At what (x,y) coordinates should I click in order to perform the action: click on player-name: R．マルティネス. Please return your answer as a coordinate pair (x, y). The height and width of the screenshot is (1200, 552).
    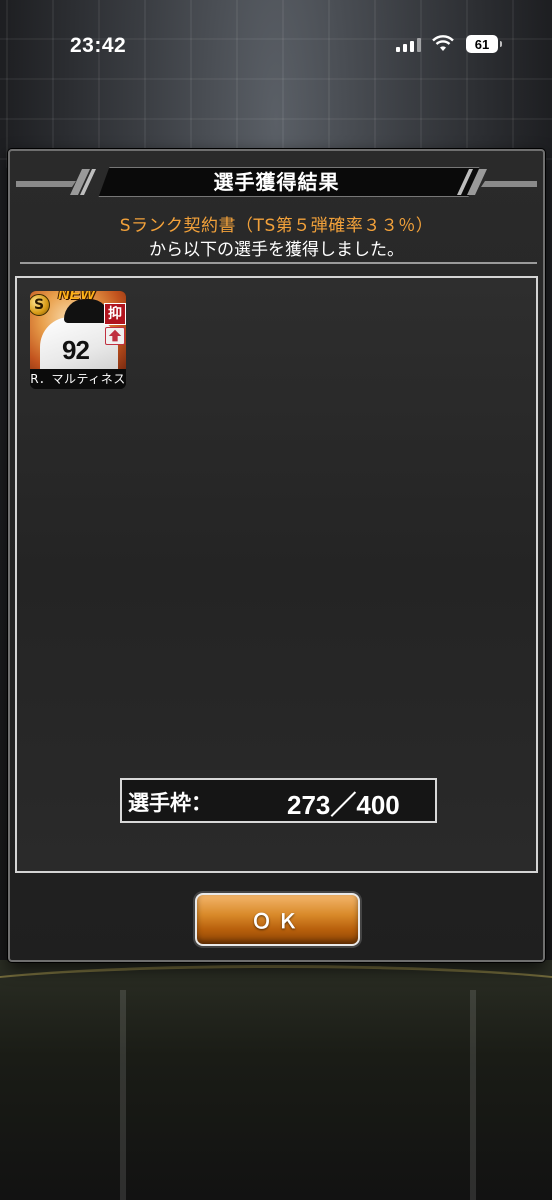
    Looking at the image, I should click on (78, 379).